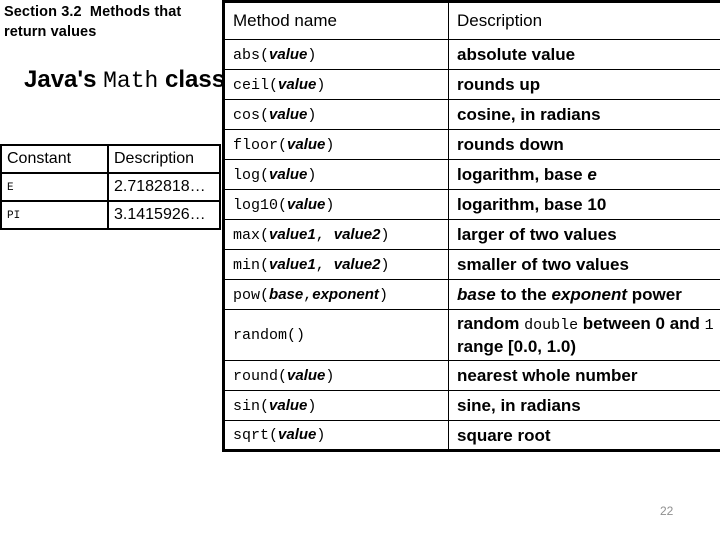 This screenshot has width=720, height=540. Describe the element at coordinates (336, 144) in the screenshot. I see `method-signature-cell: floor(value)` at that location.